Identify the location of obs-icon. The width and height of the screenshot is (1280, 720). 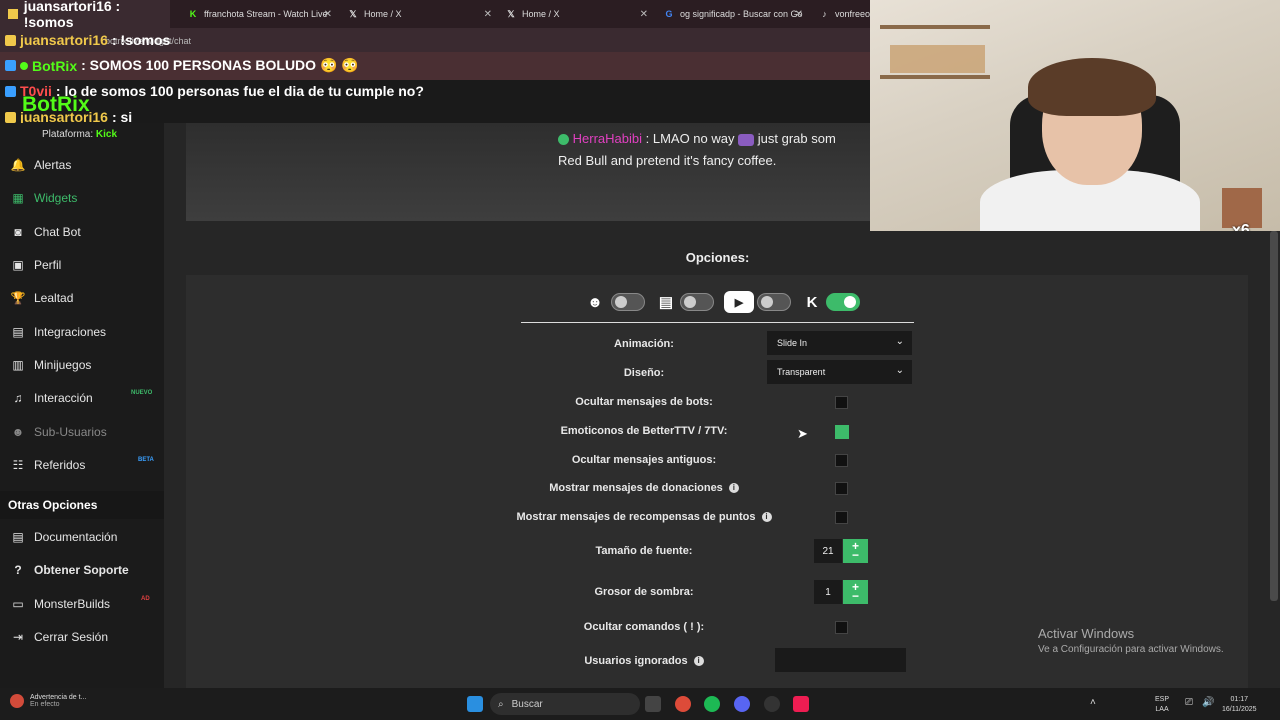
(772, 704).